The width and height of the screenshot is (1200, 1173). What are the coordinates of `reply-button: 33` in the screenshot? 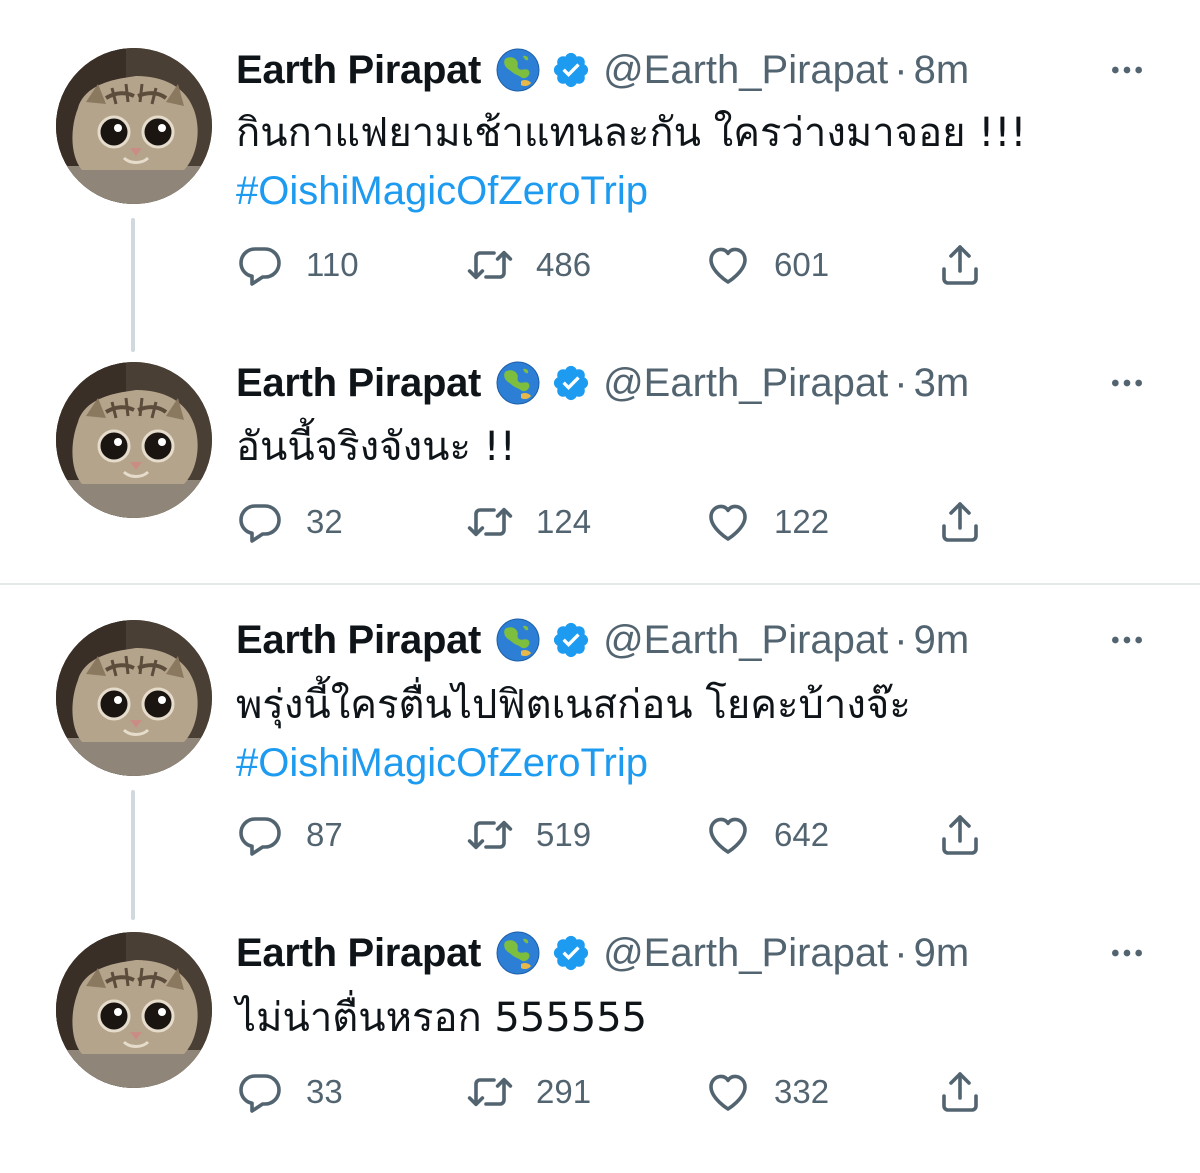 It's located at (289, 1092).